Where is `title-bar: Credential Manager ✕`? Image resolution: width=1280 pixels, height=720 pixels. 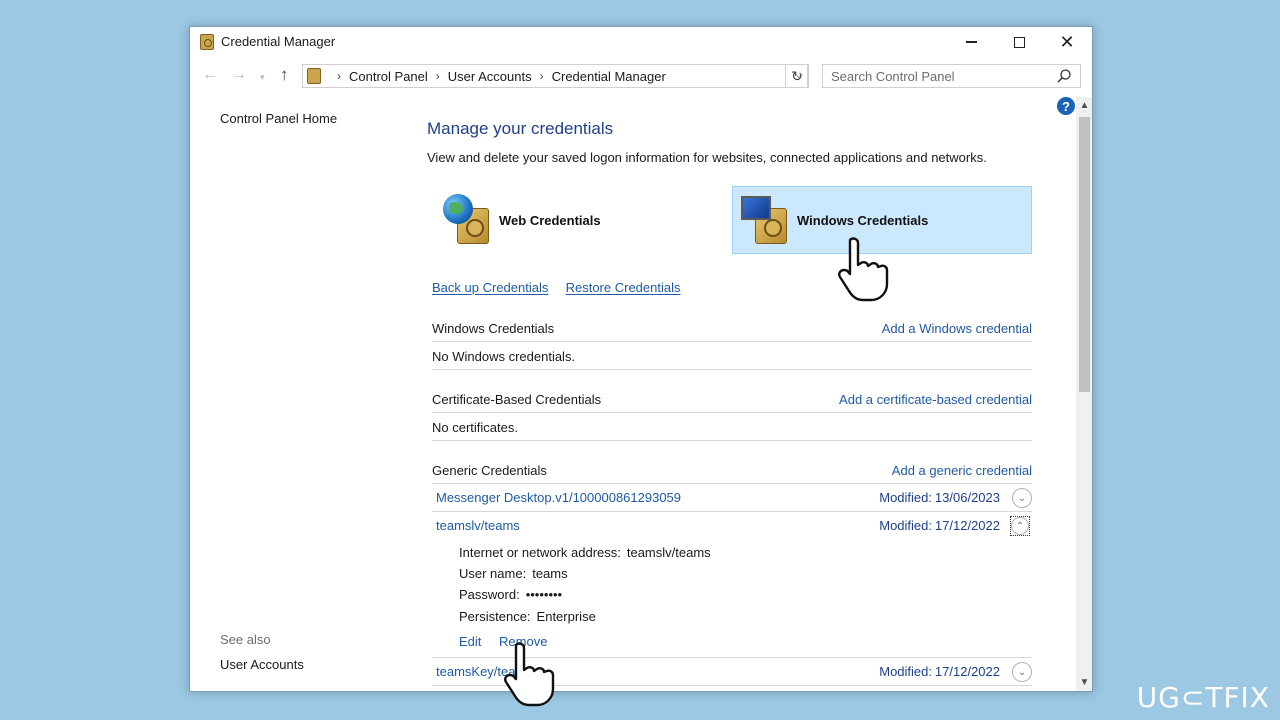
title-bar: Credential Manager ✕ is located at coordinates (641, 42).